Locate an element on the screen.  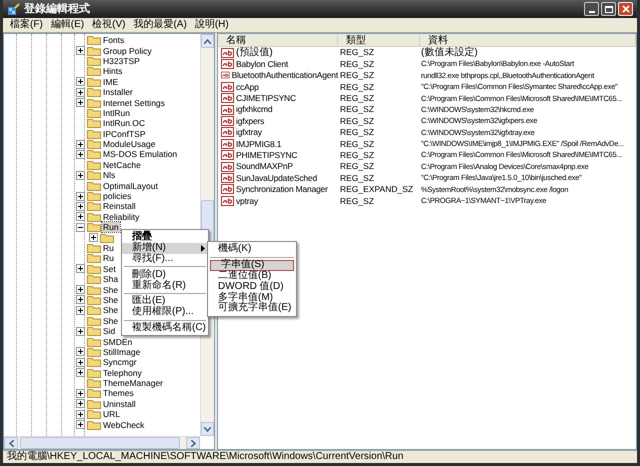
tree-item: Installer is located at coordinates (118, 92).